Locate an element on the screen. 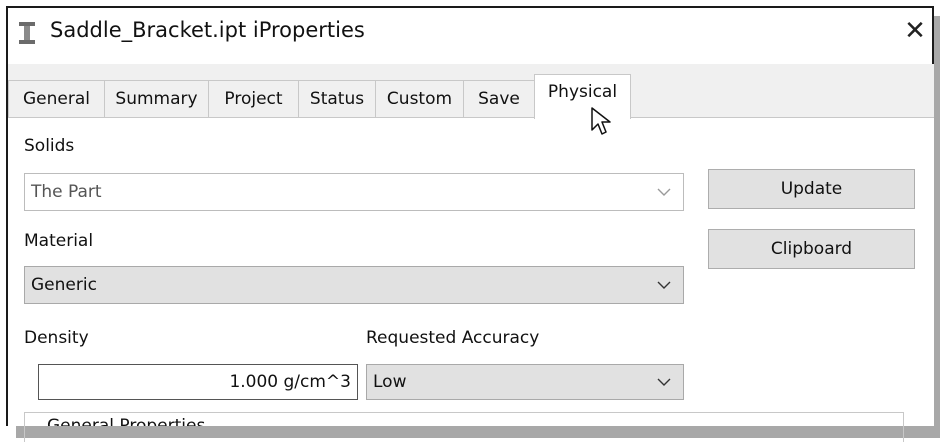 The image size is (940, 443). material-label: Material is located at coordinates (59, 241).